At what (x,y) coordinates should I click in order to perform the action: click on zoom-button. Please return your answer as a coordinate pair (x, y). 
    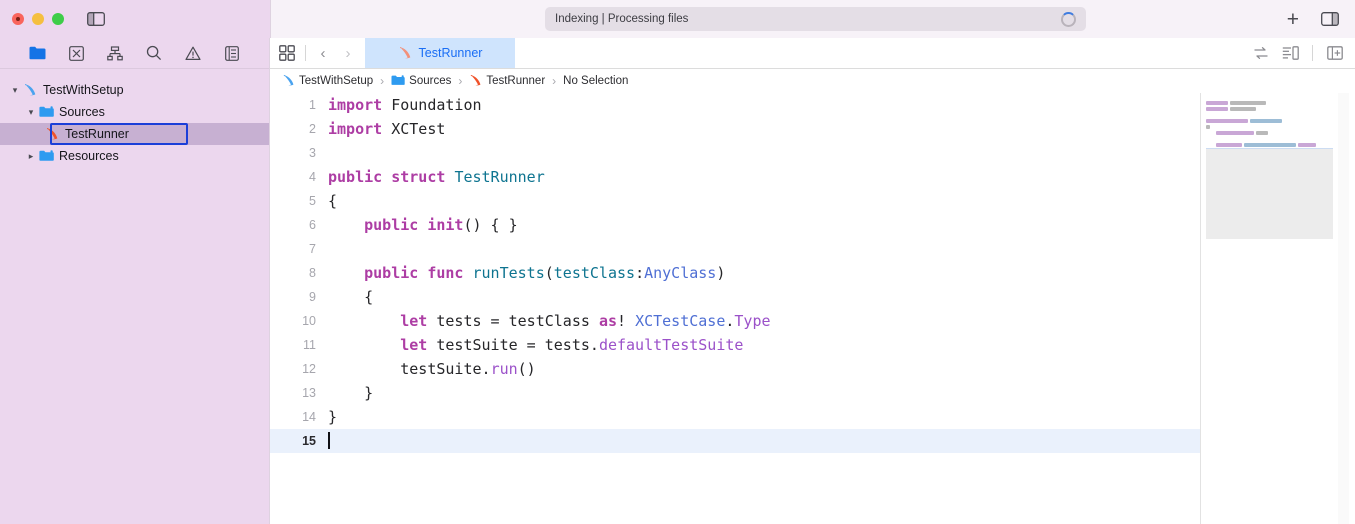
    Looking at the image, I should click on (58, 19).